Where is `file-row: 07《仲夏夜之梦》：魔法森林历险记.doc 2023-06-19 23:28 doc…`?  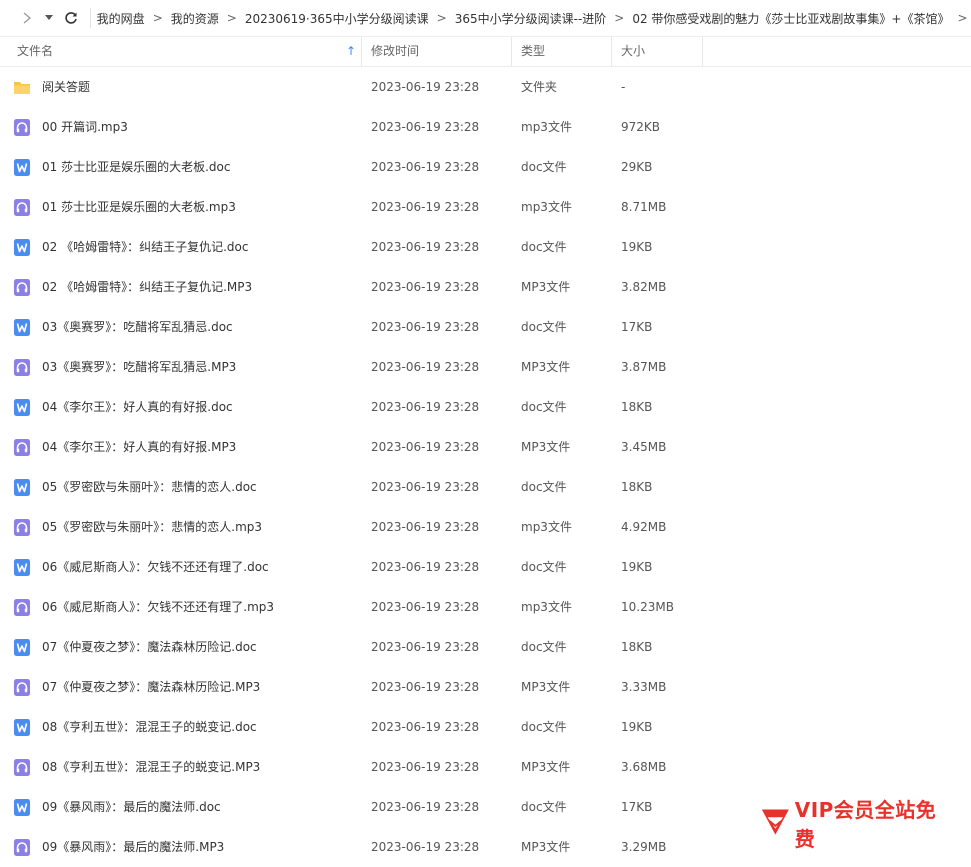 file-row: 07《仲夏夜之梦》：魔法森林历险记.doc 2023-06-19 23:28 doc… is located at coordinates (485, 647).